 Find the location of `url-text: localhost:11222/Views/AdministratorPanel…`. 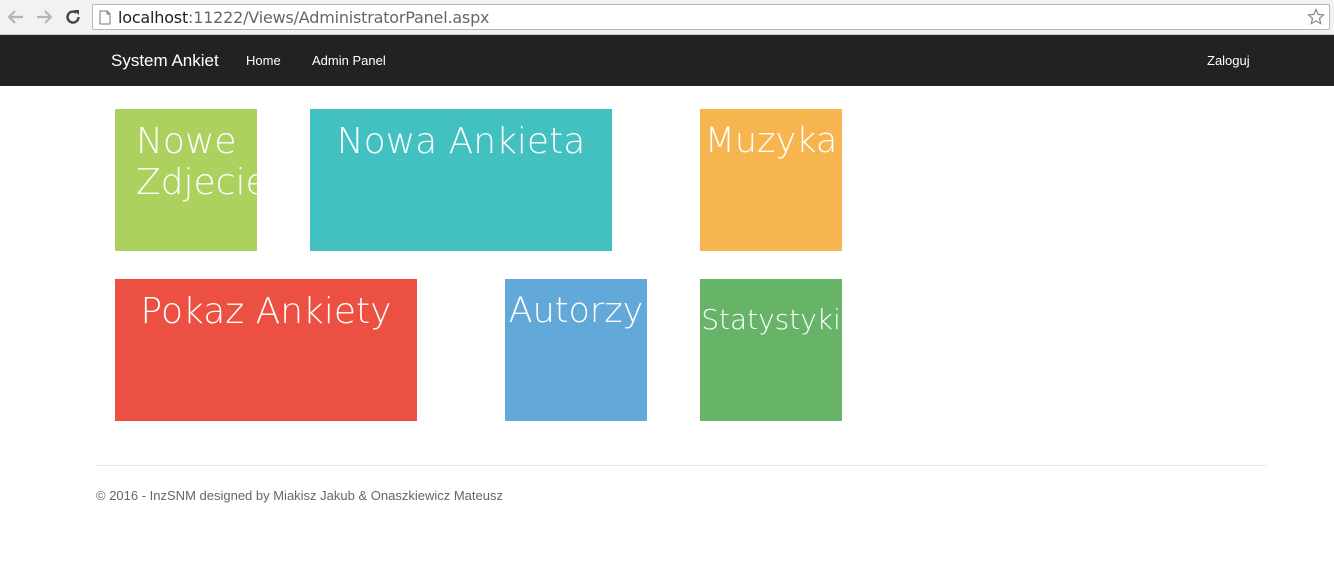

url-text: localhost:11222/Views/AdministratorPanel… is located at coordinates (303, 17).